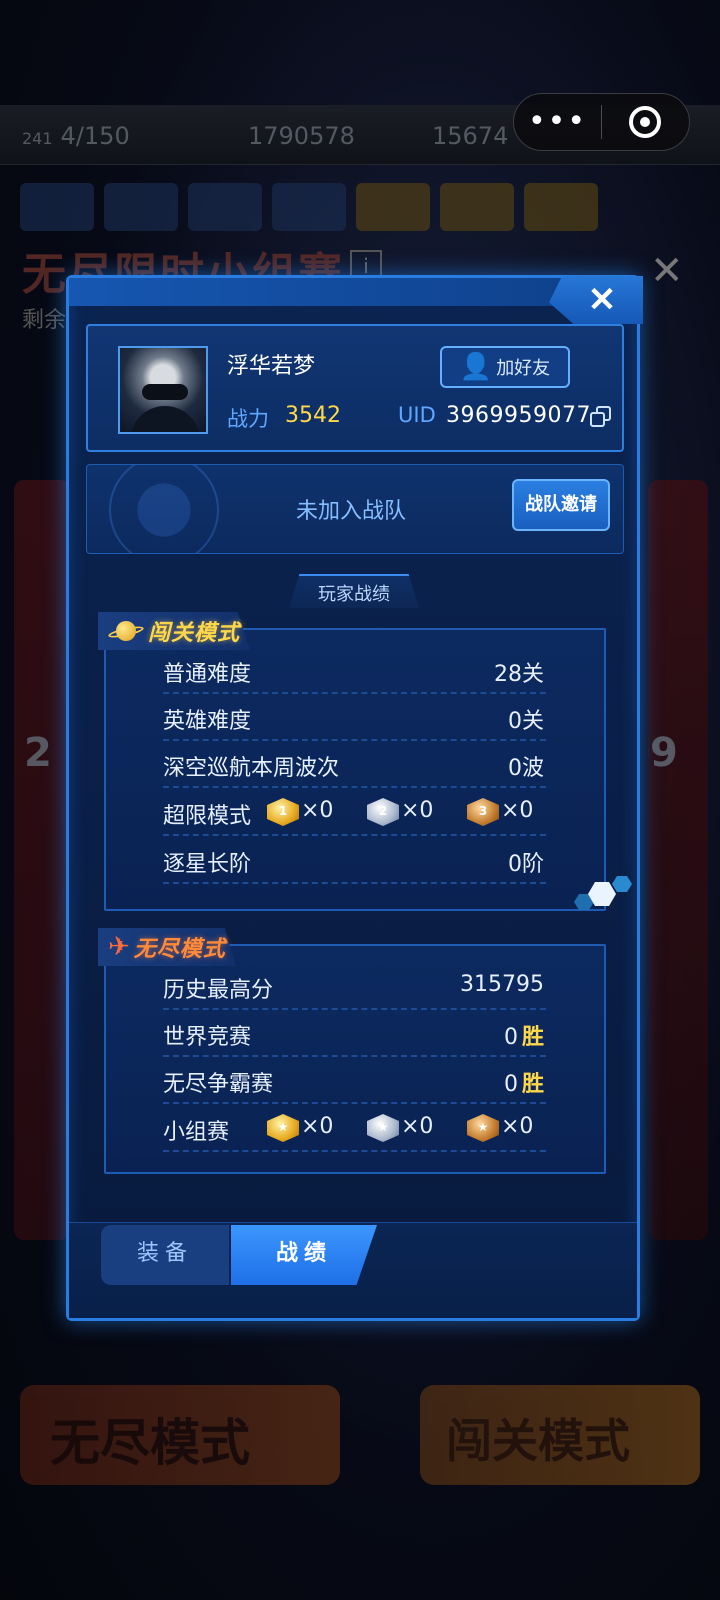 Image resolution: width=720 pixels, height=1600 pixels. What do you see at coordinates (354, 1035) in the screenshot?
I see `stat-row: 世界竞赛 0胜` at bounding box center [354, 1035].